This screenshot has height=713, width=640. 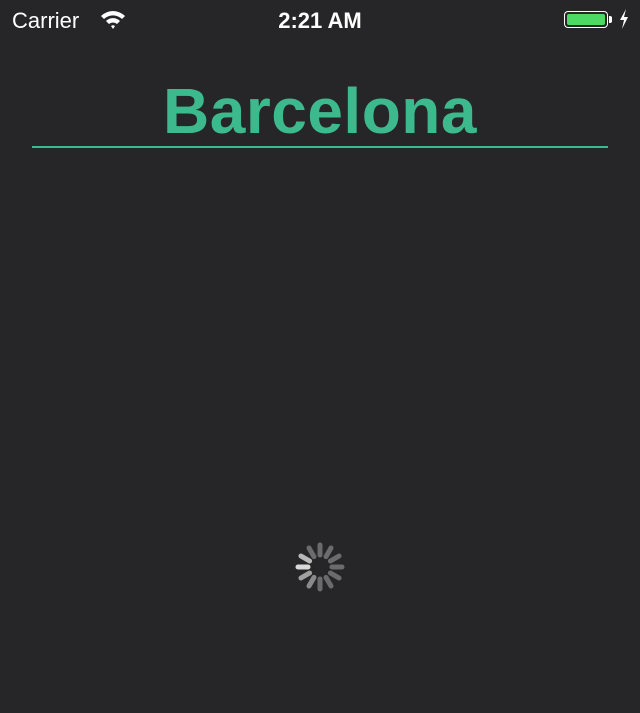 I want to click on charging-bolt-icon, so click(x=624, y=19).